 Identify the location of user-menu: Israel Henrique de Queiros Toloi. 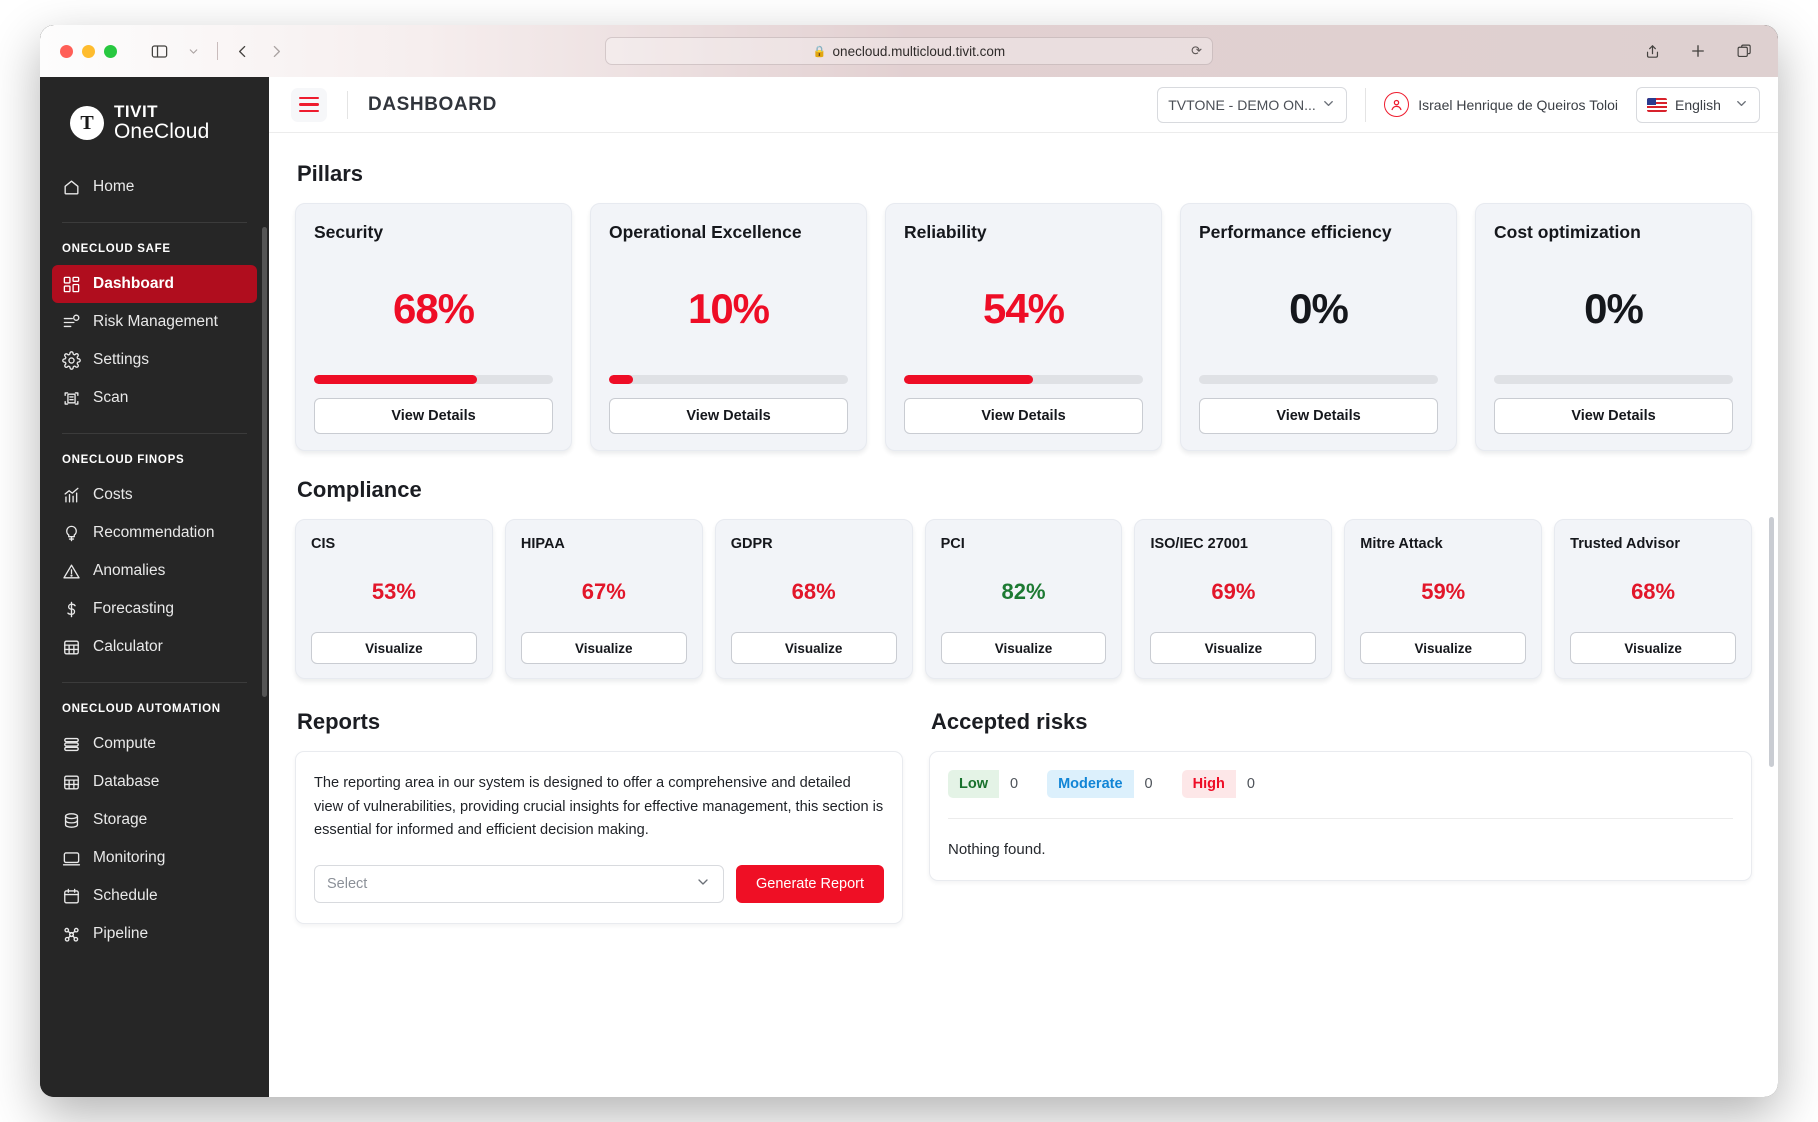
(1501, 104).